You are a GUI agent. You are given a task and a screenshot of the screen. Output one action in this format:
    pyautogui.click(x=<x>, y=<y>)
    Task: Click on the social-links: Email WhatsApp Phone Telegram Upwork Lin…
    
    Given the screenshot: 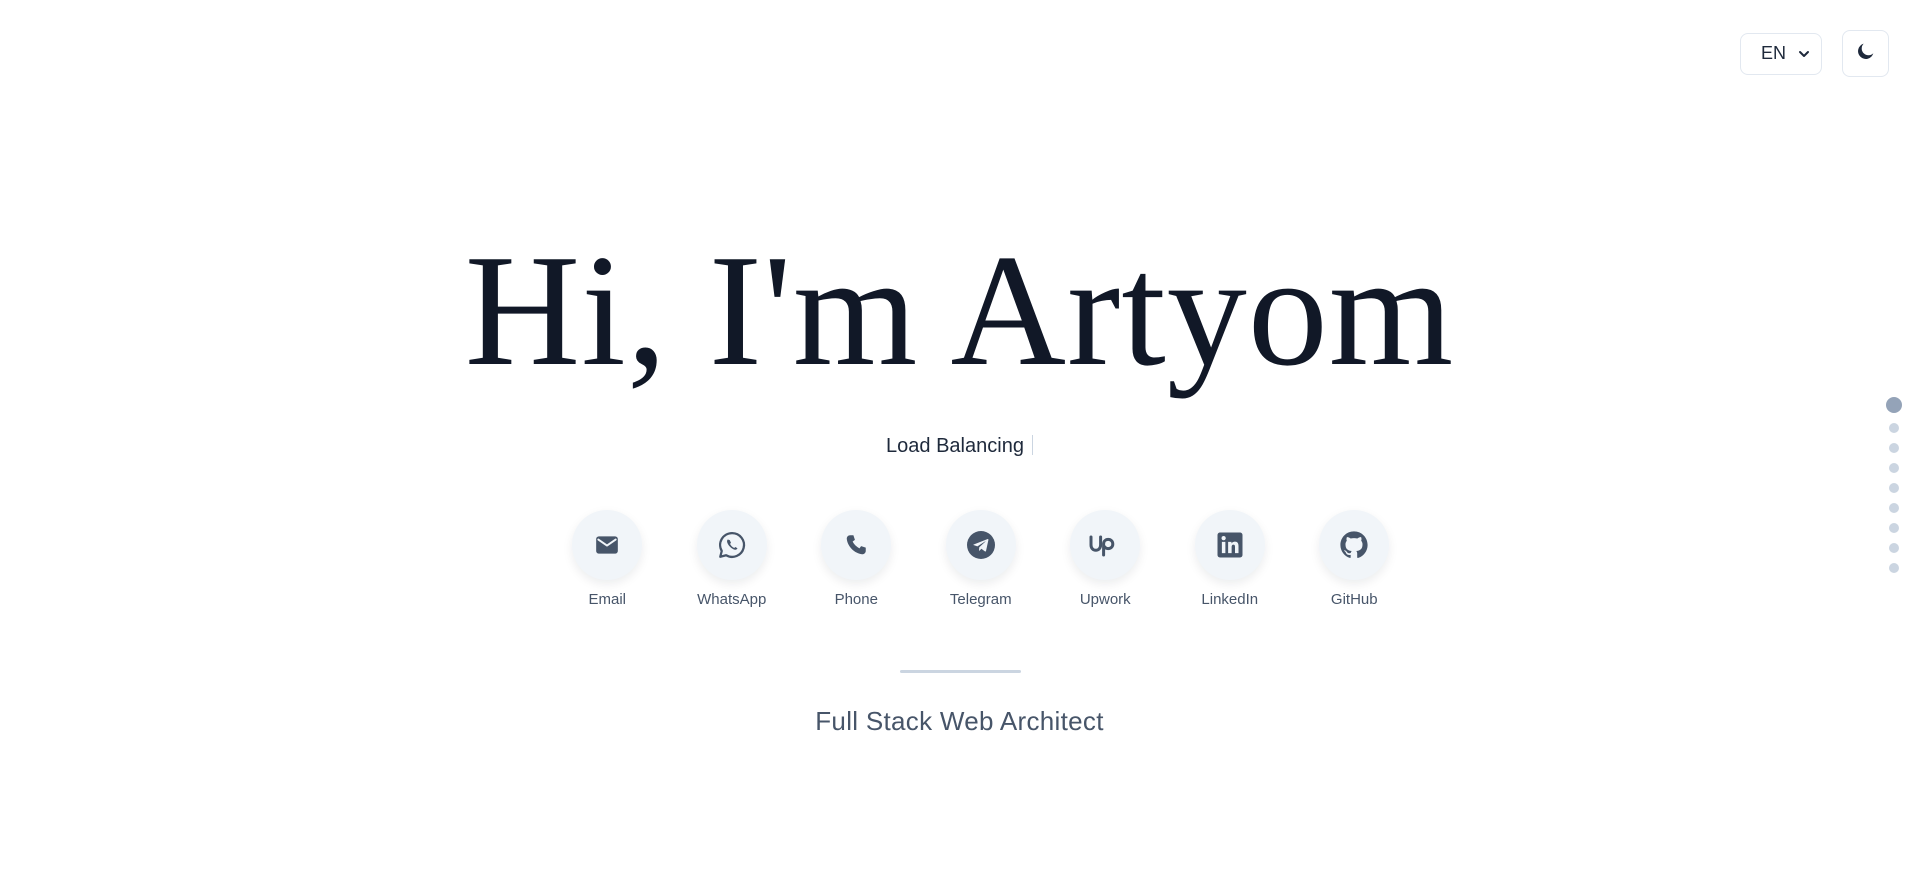 What is the action you would take?
    pyautogui.click(x=981, y=559)
    